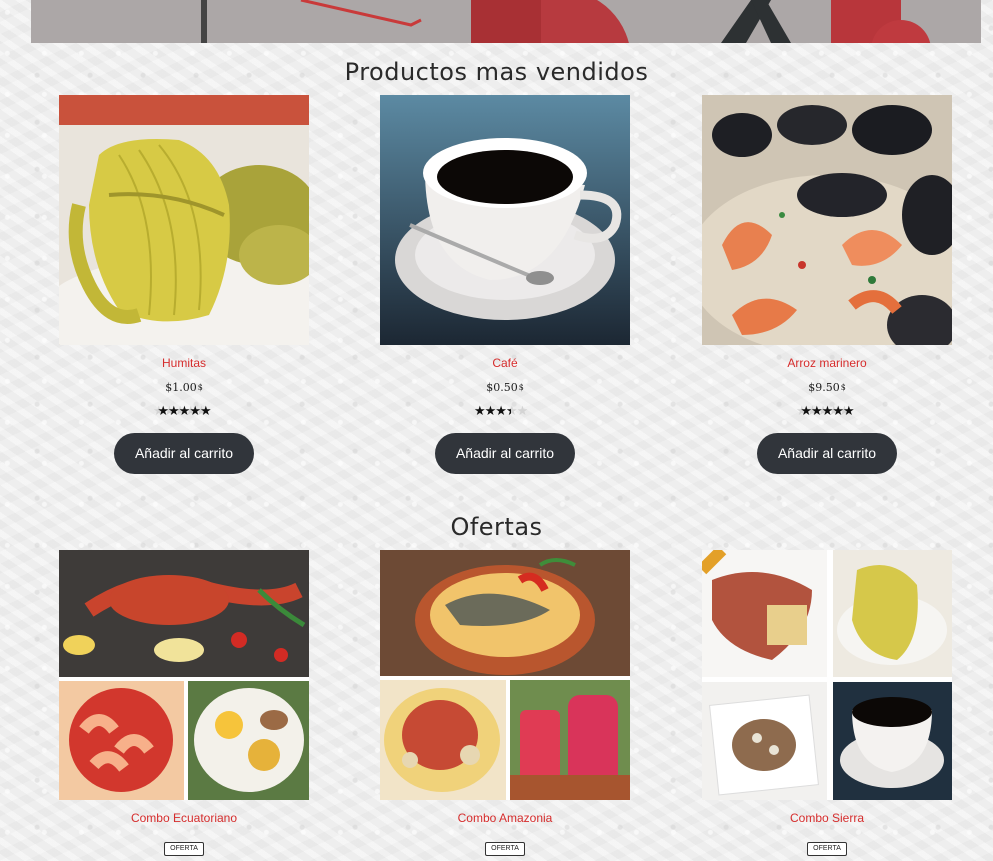 The image size is (993, 861). What do you see at coordinates (496, 527) in the screenshot?
I see `section-title-offers: Ofertas` at bounding box center [496, 527].